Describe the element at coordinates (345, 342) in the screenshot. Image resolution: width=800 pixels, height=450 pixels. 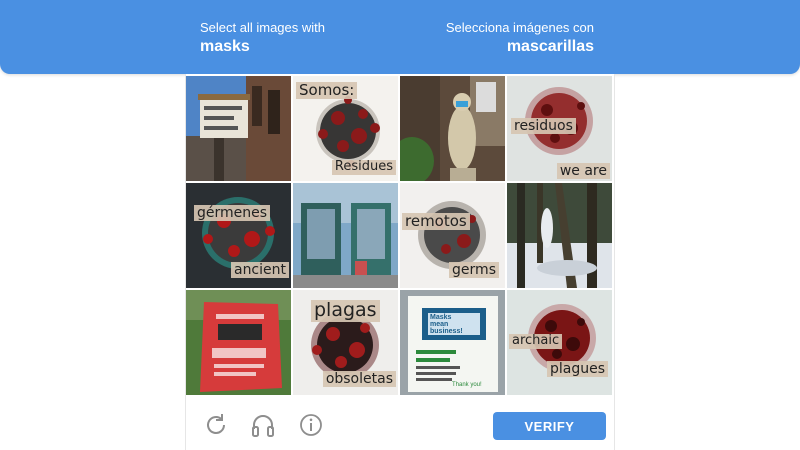
I see `image-tile-10: plagas obsoletas` at that location.